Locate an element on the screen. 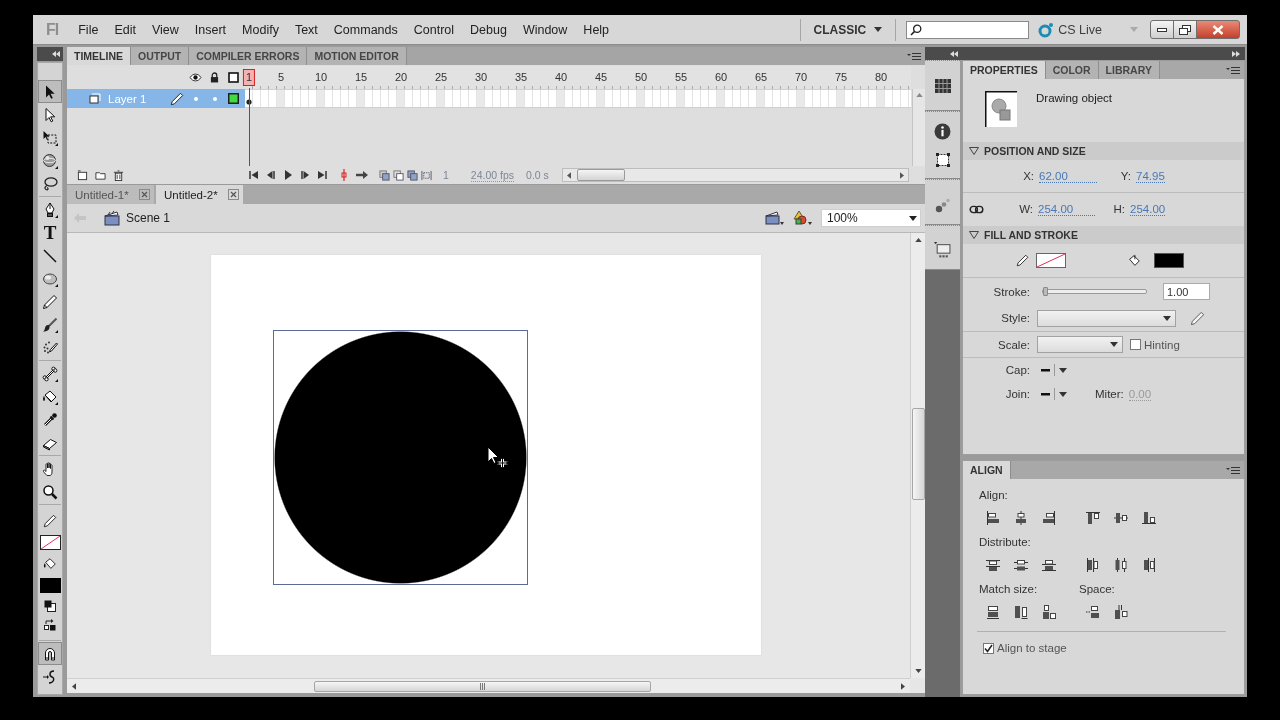  color-swatch is located at coordinates (50, 585).